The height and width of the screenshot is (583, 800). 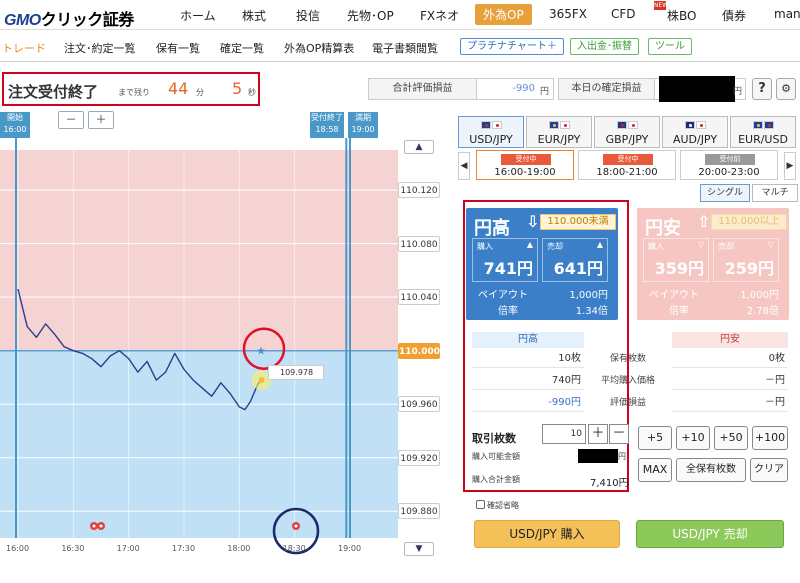 What do you see at coordinates (503, 14) in the screenshot?
I see `nav-fx-options: 外為OP` at bounding box center [503, 14].